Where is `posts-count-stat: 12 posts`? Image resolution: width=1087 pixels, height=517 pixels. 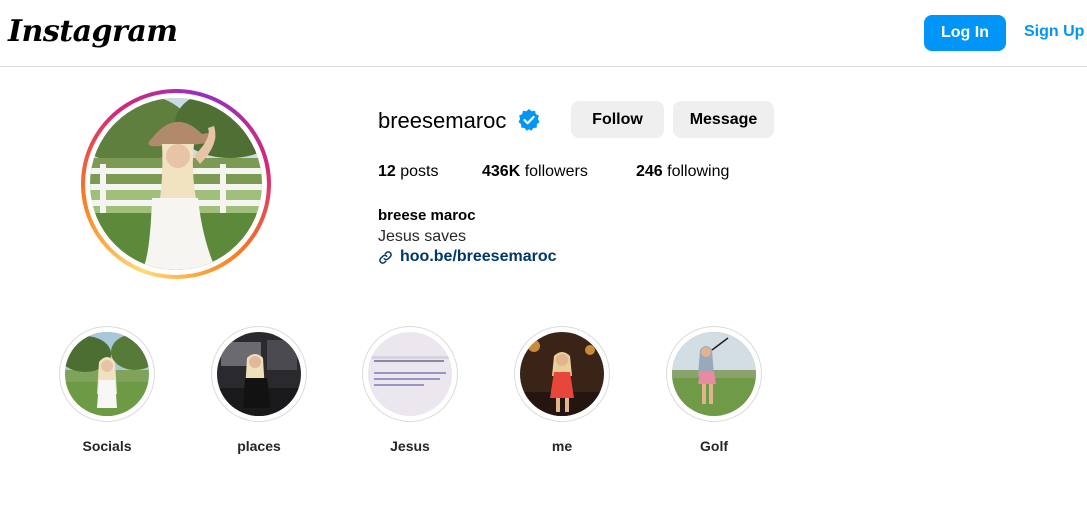
posts-count-stat: 12 posts is located at coordinates (408, 172).